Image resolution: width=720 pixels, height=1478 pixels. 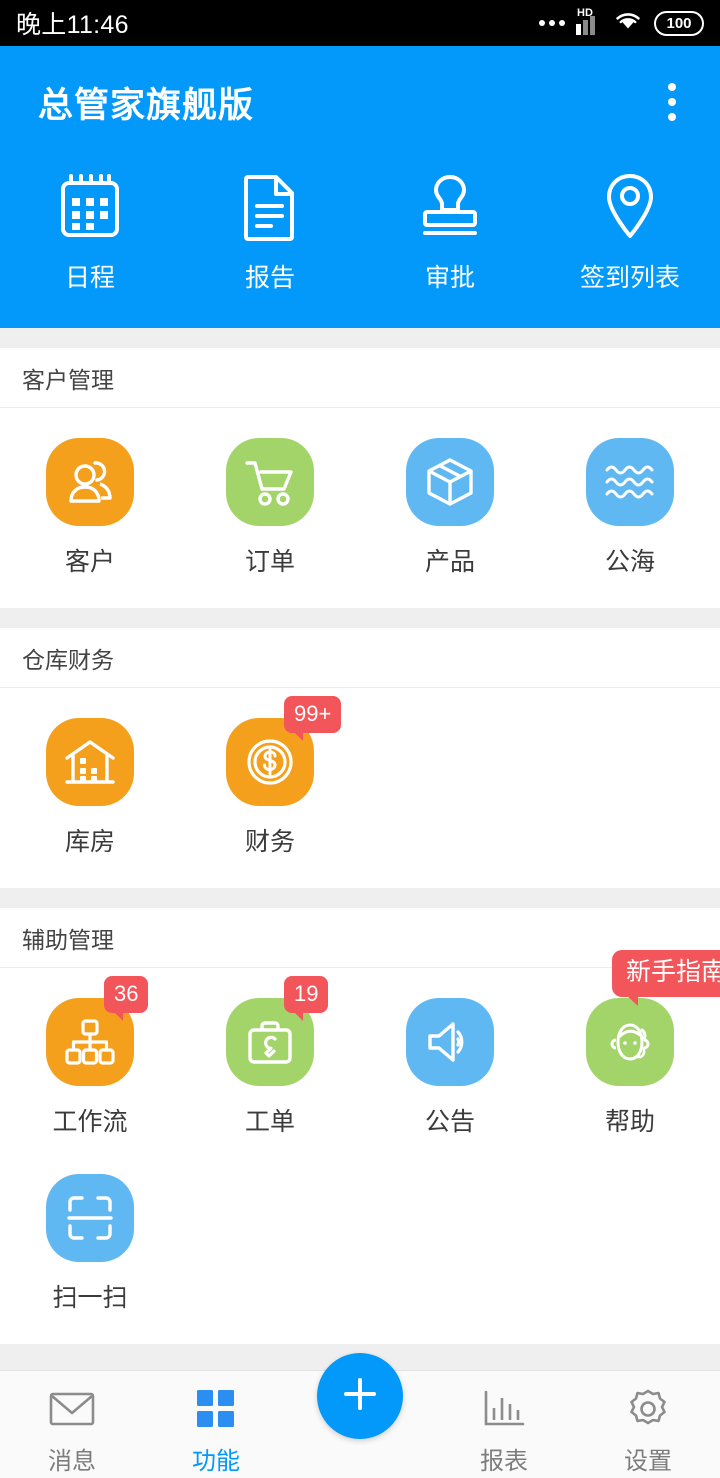 I want to click on tile-label: 公海, so click(x=629, y=562).